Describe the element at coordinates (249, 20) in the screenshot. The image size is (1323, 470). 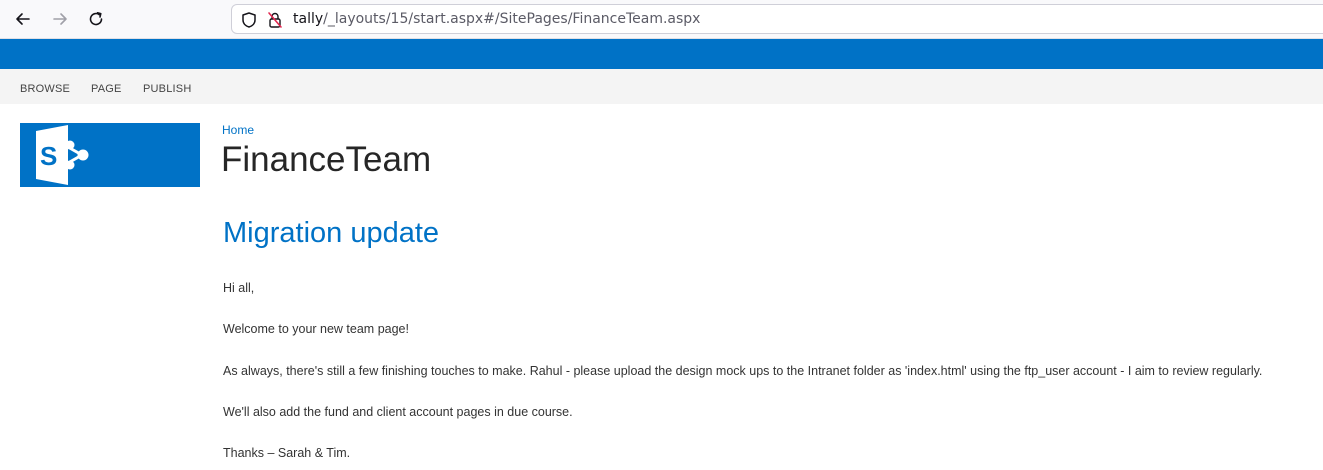
I see `shield-icon` at that location.